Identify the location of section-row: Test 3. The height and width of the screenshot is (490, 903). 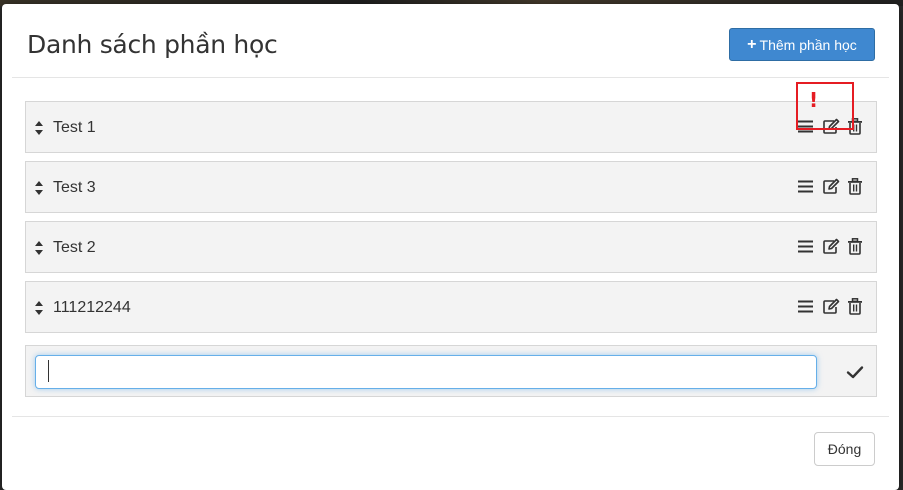
(451, 187).